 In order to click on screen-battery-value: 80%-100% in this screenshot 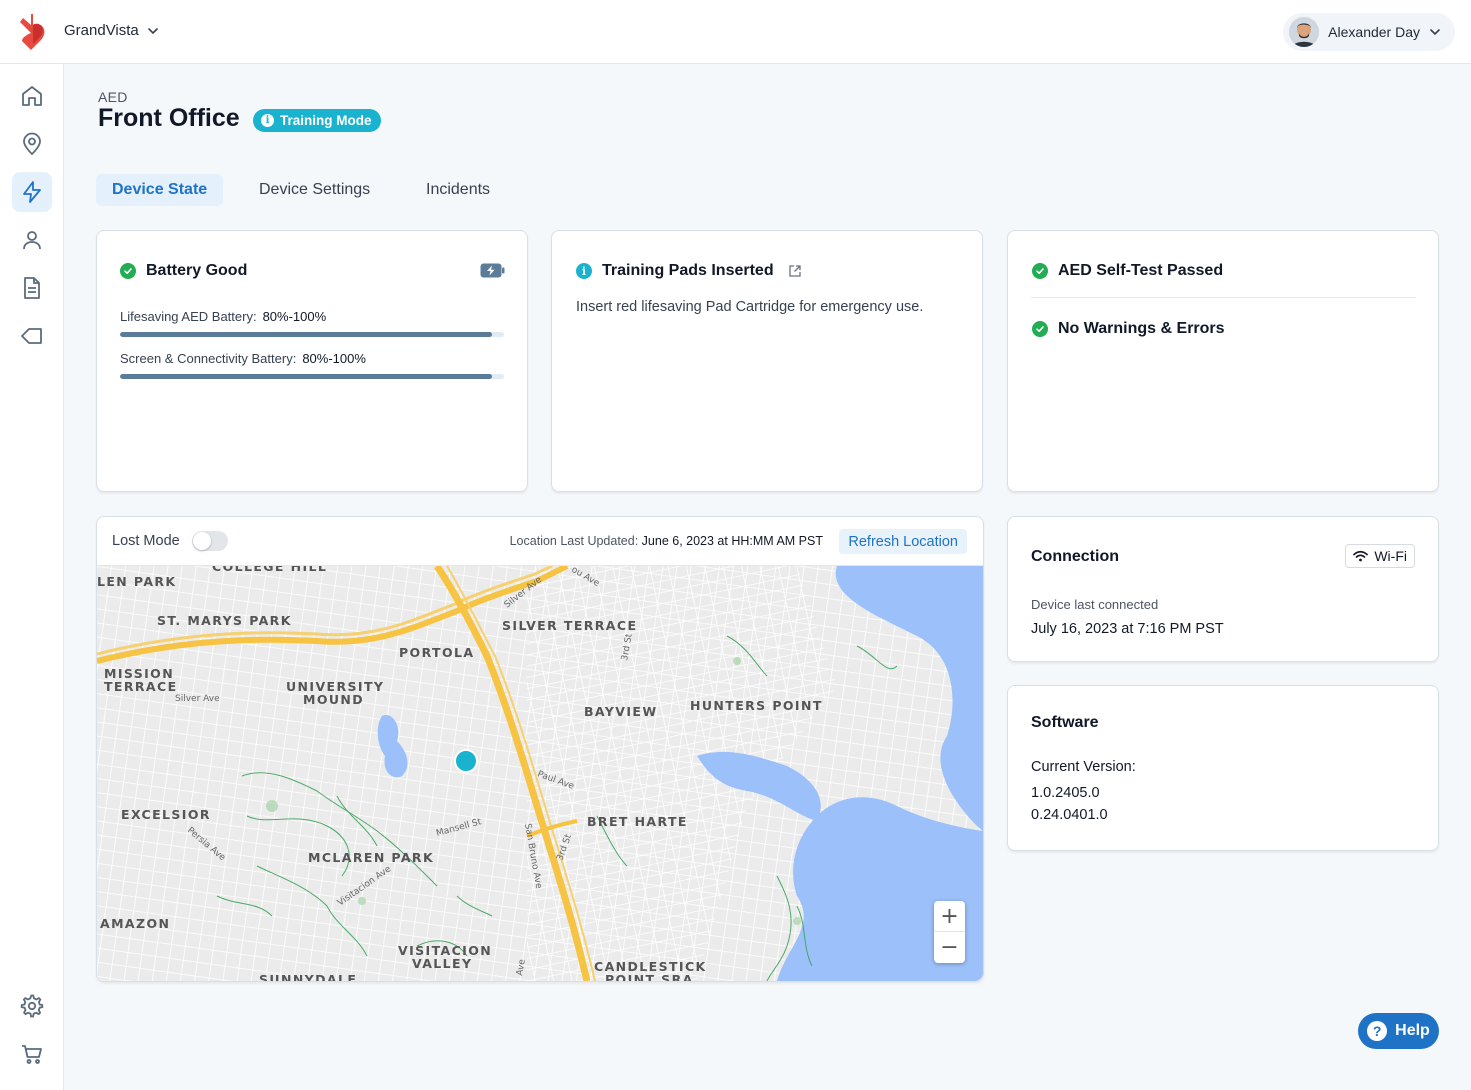, I will do `click(334, 358)`.